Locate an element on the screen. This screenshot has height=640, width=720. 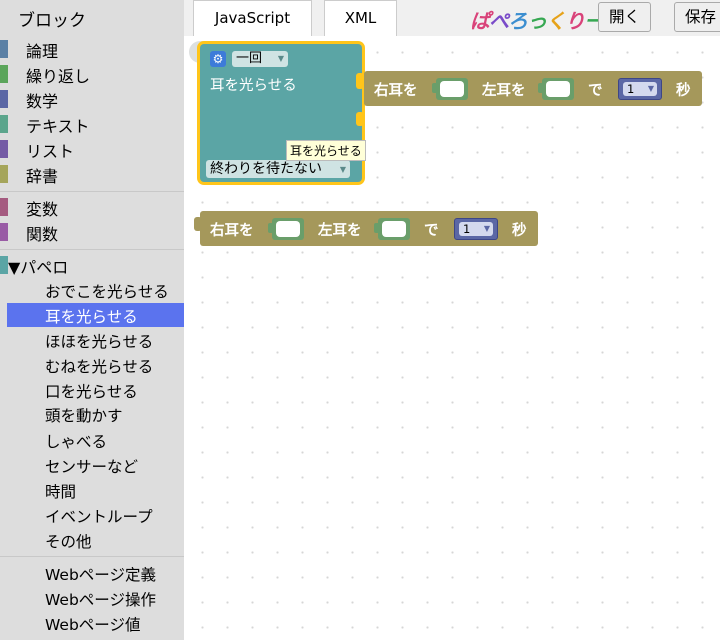
subcategory-ear-light: 耳を光らせる is located at coordinates (95, 315).